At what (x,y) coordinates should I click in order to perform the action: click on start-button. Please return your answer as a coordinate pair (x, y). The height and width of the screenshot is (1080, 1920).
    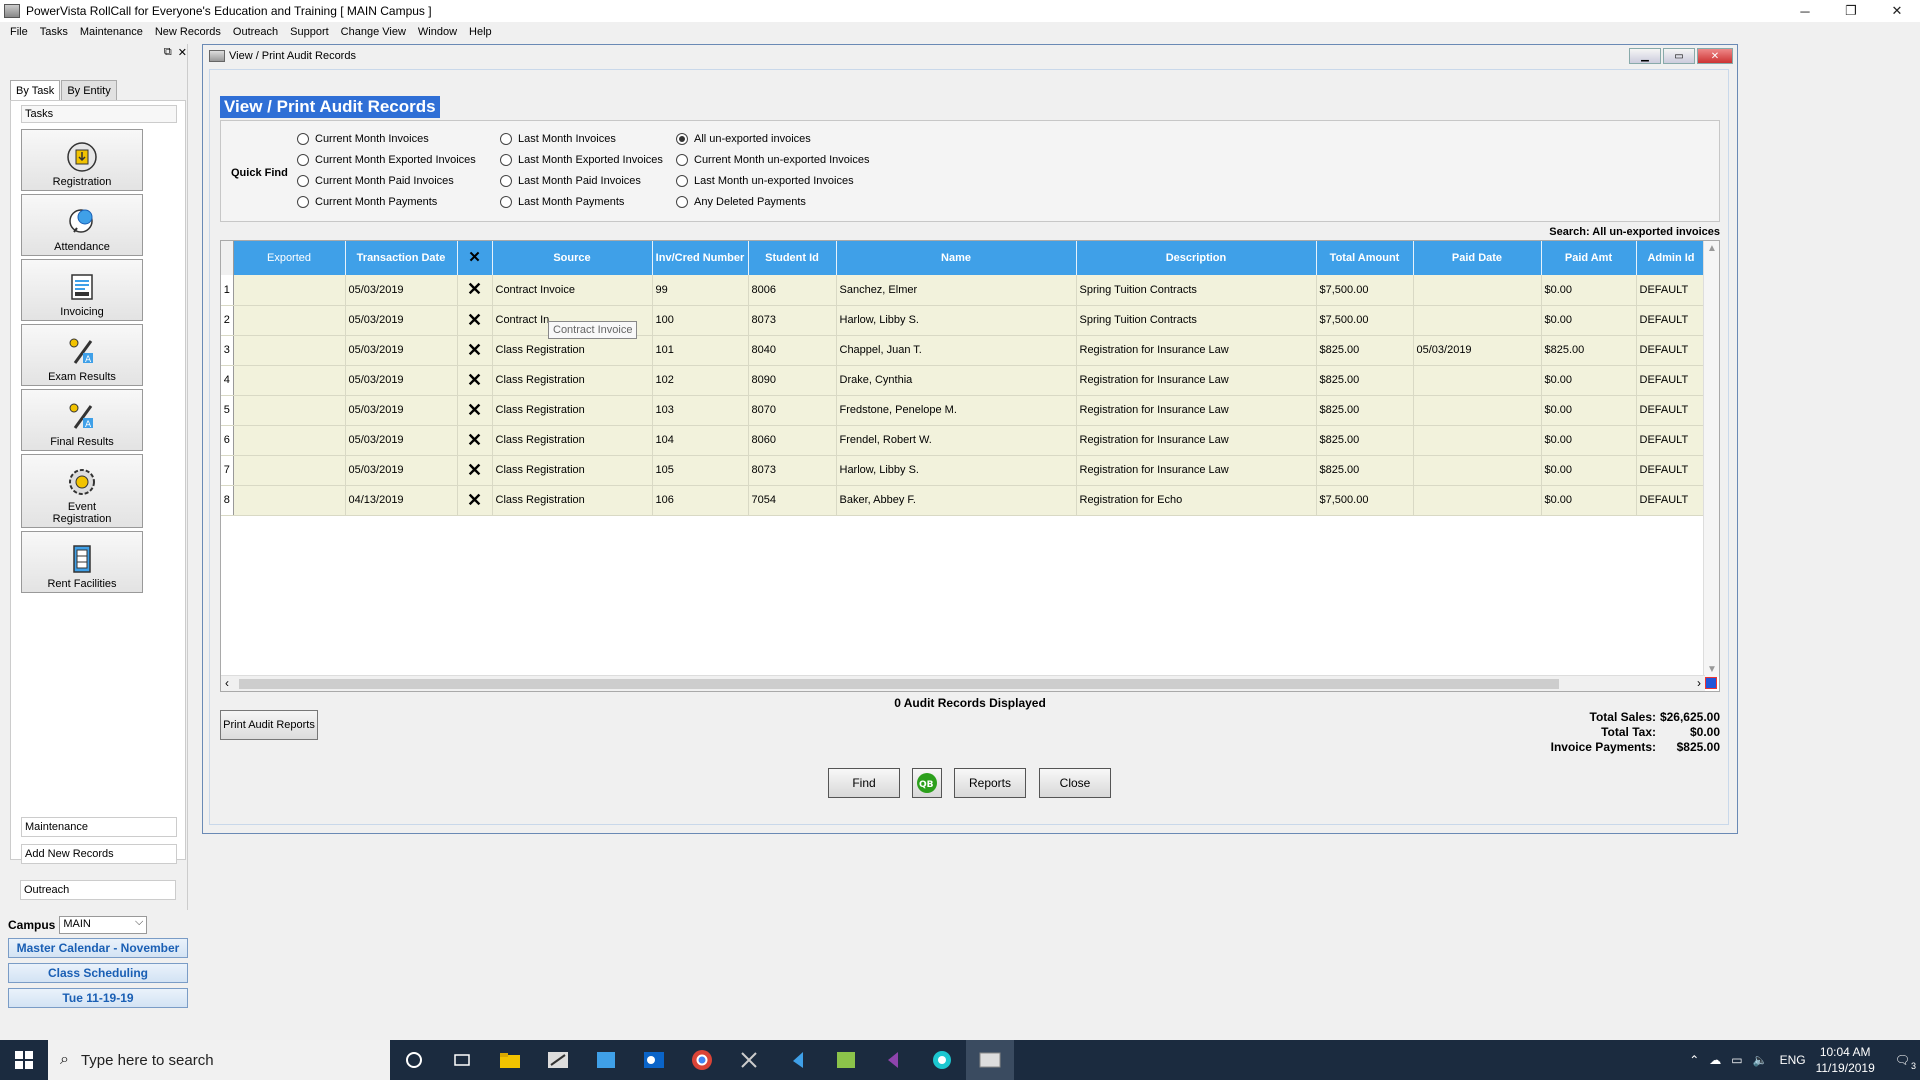
    Looking at the image, I should click on (24, 1060).